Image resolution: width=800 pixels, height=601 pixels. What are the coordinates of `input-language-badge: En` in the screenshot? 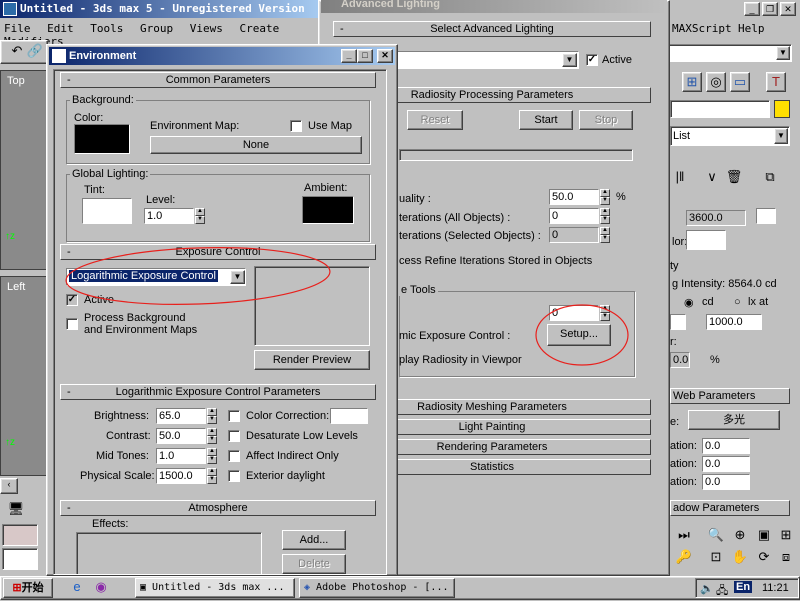 It's located at (743, 587).